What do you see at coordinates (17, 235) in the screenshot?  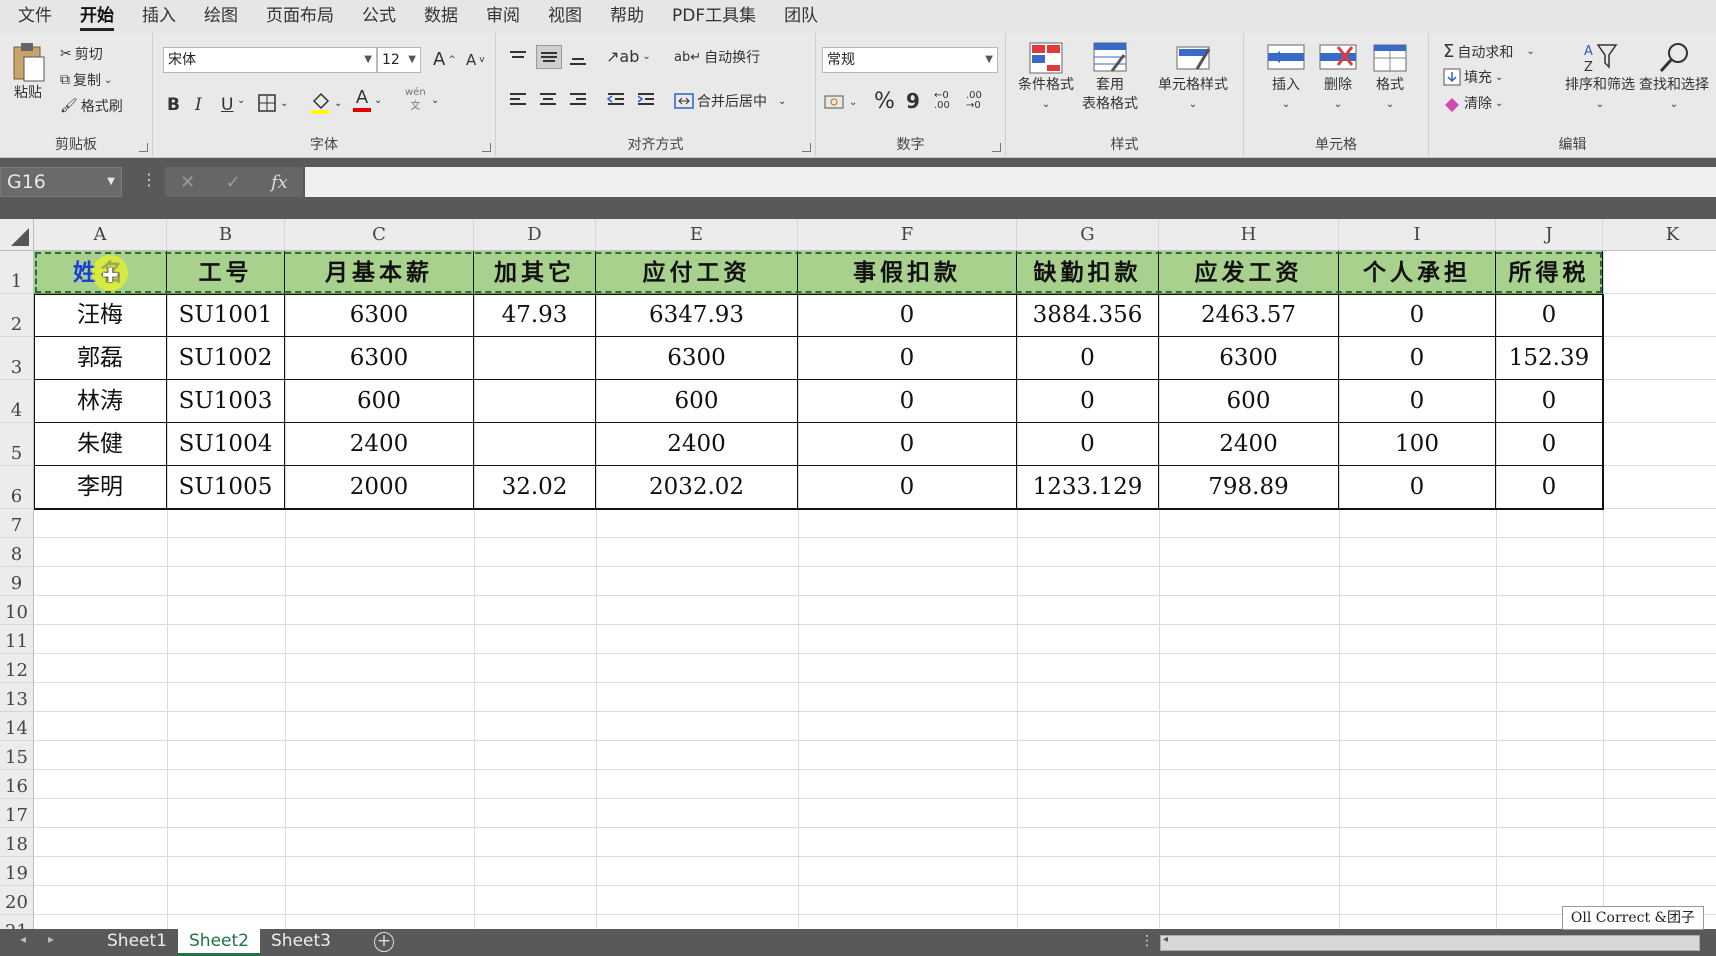 I see `select-all-button` at bounding box center [17, 235].